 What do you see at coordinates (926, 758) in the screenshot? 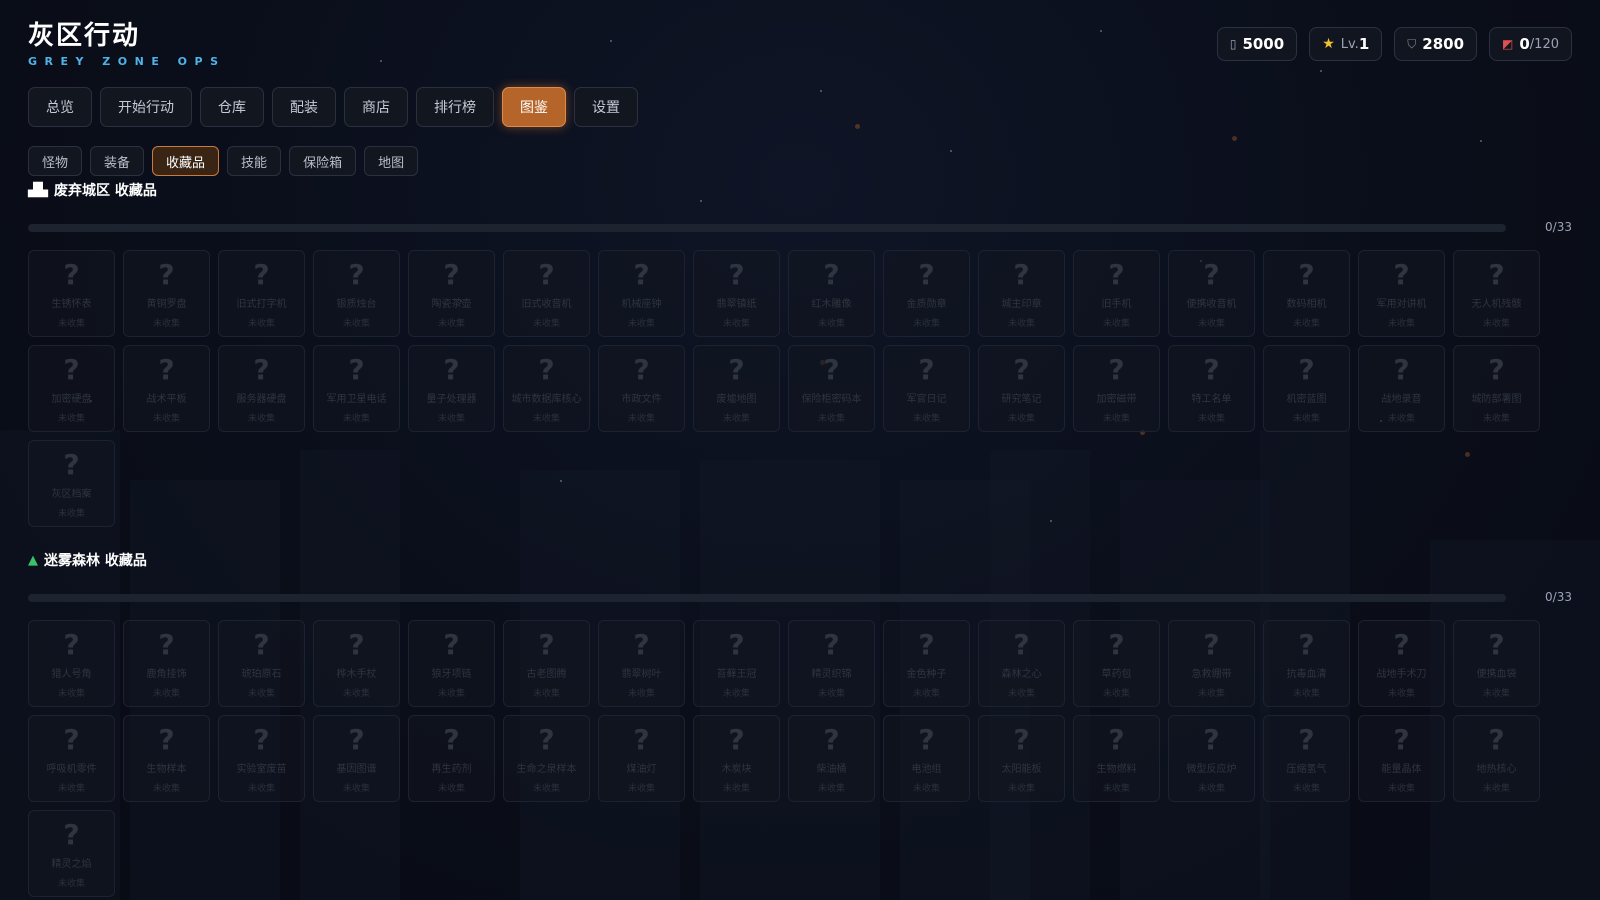
I see `collectible-card: ? 电池组 未收集` at bounding box center [926, 758].